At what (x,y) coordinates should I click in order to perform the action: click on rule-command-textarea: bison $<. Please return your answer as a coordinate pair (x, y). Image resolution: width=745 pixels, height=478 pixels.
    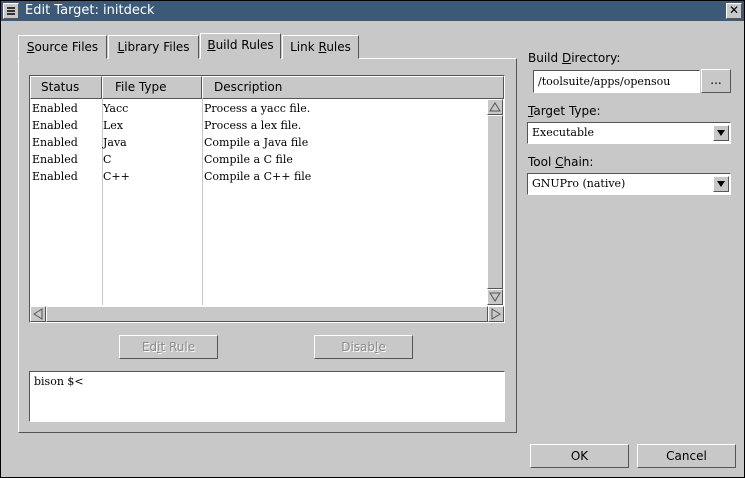
    Looking at the image, I should click on (267, 396).